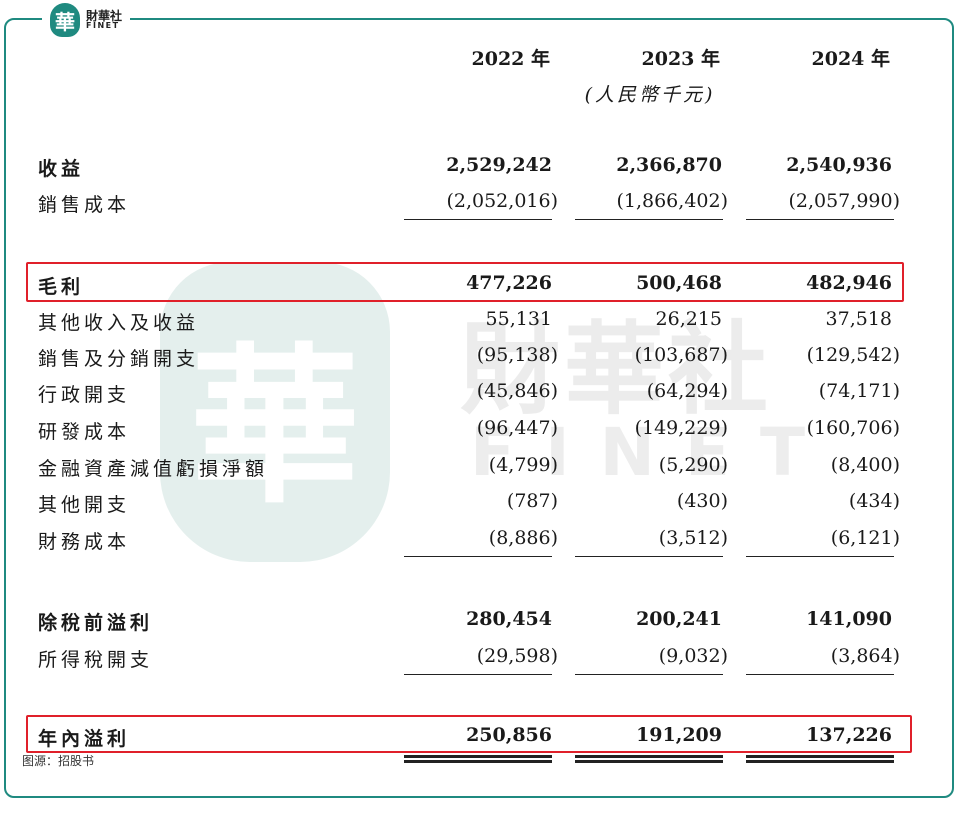 The height and width of the screenshot is (817, 960). I want to click on logo-text-en: FINET, so click(103, 25).